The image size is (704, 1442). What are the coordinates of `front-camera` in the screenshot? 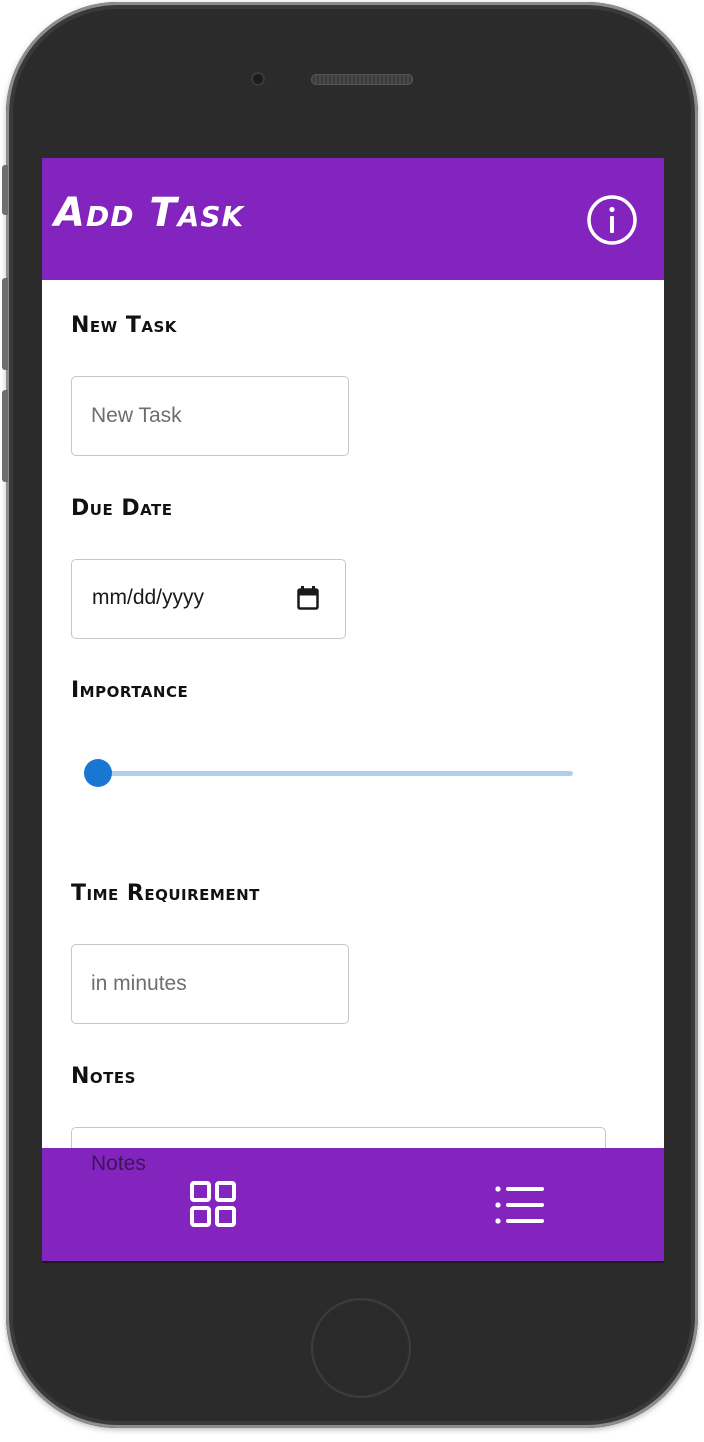 It's located at (258, 79).